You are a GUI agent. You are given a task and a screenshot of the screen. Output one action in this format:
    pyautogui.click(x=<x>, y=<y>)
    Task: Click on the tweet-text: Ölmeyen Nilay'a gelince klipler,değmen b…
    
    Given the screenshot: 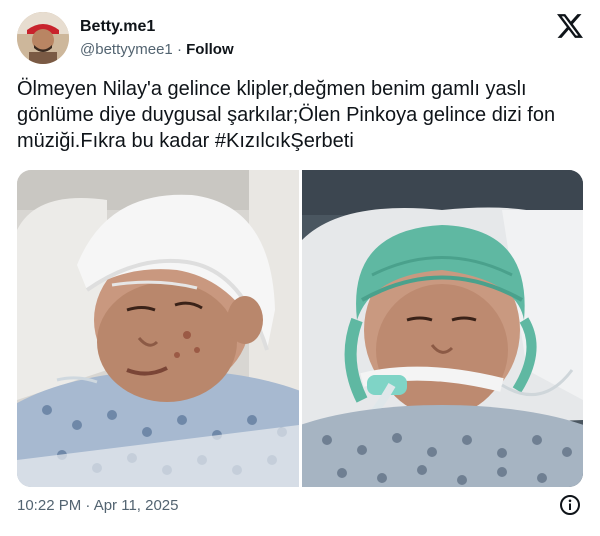 What is the action you would take?
    pyautogui.click(x=286, y=115)
    